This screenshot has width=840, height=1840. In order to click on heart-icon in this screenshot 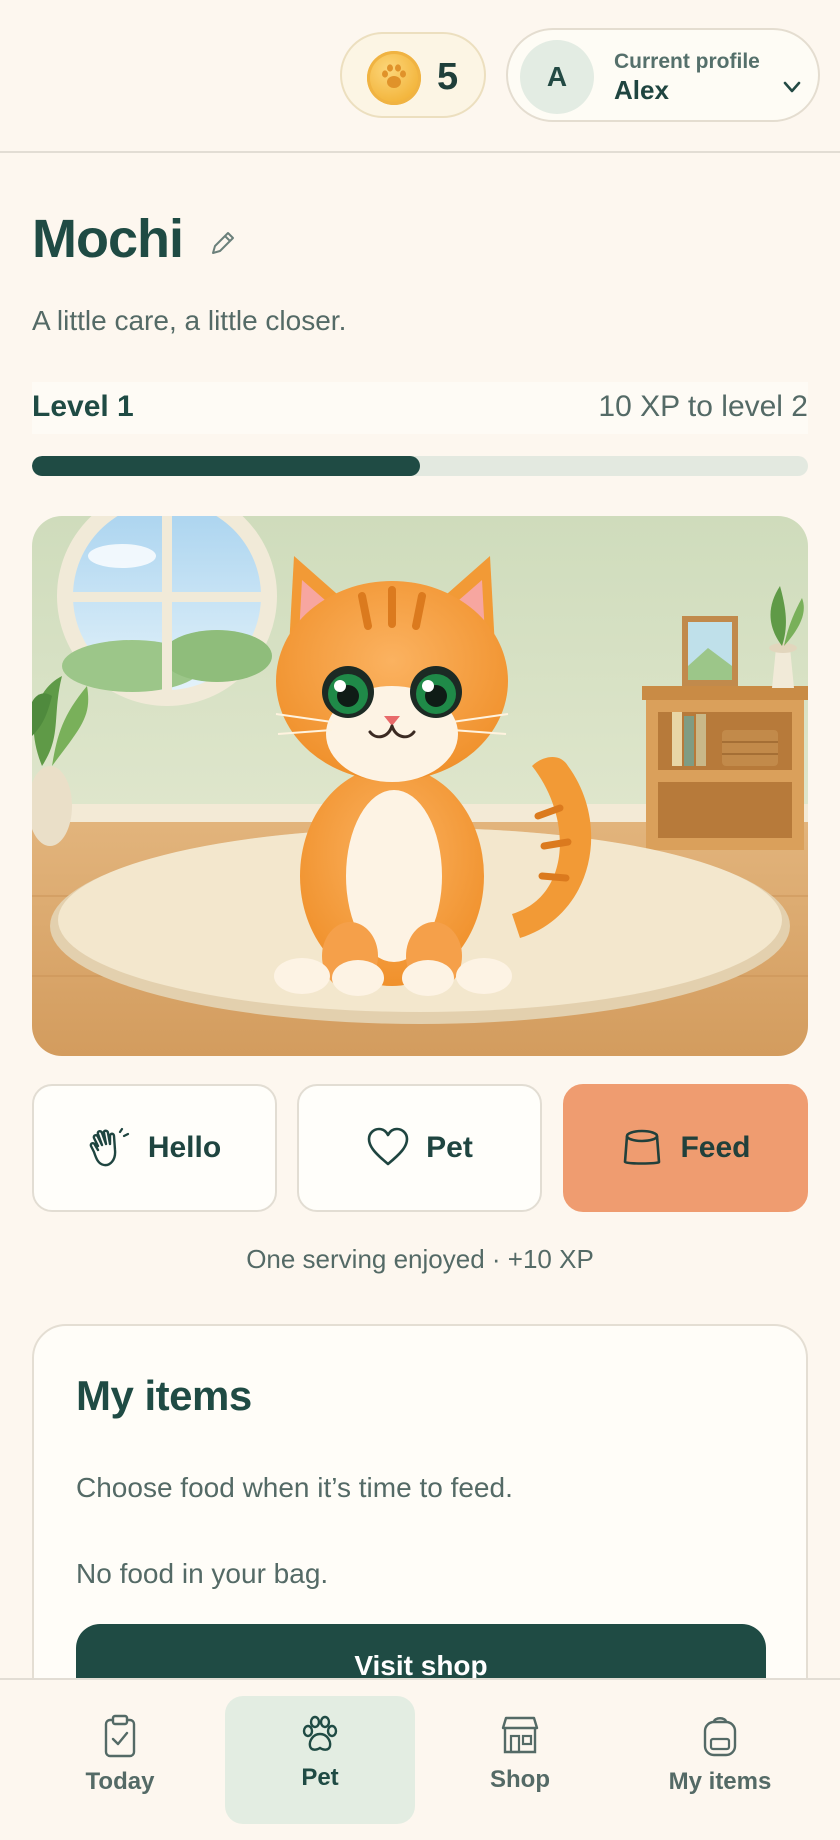, I will do `click(388, 1146)`.